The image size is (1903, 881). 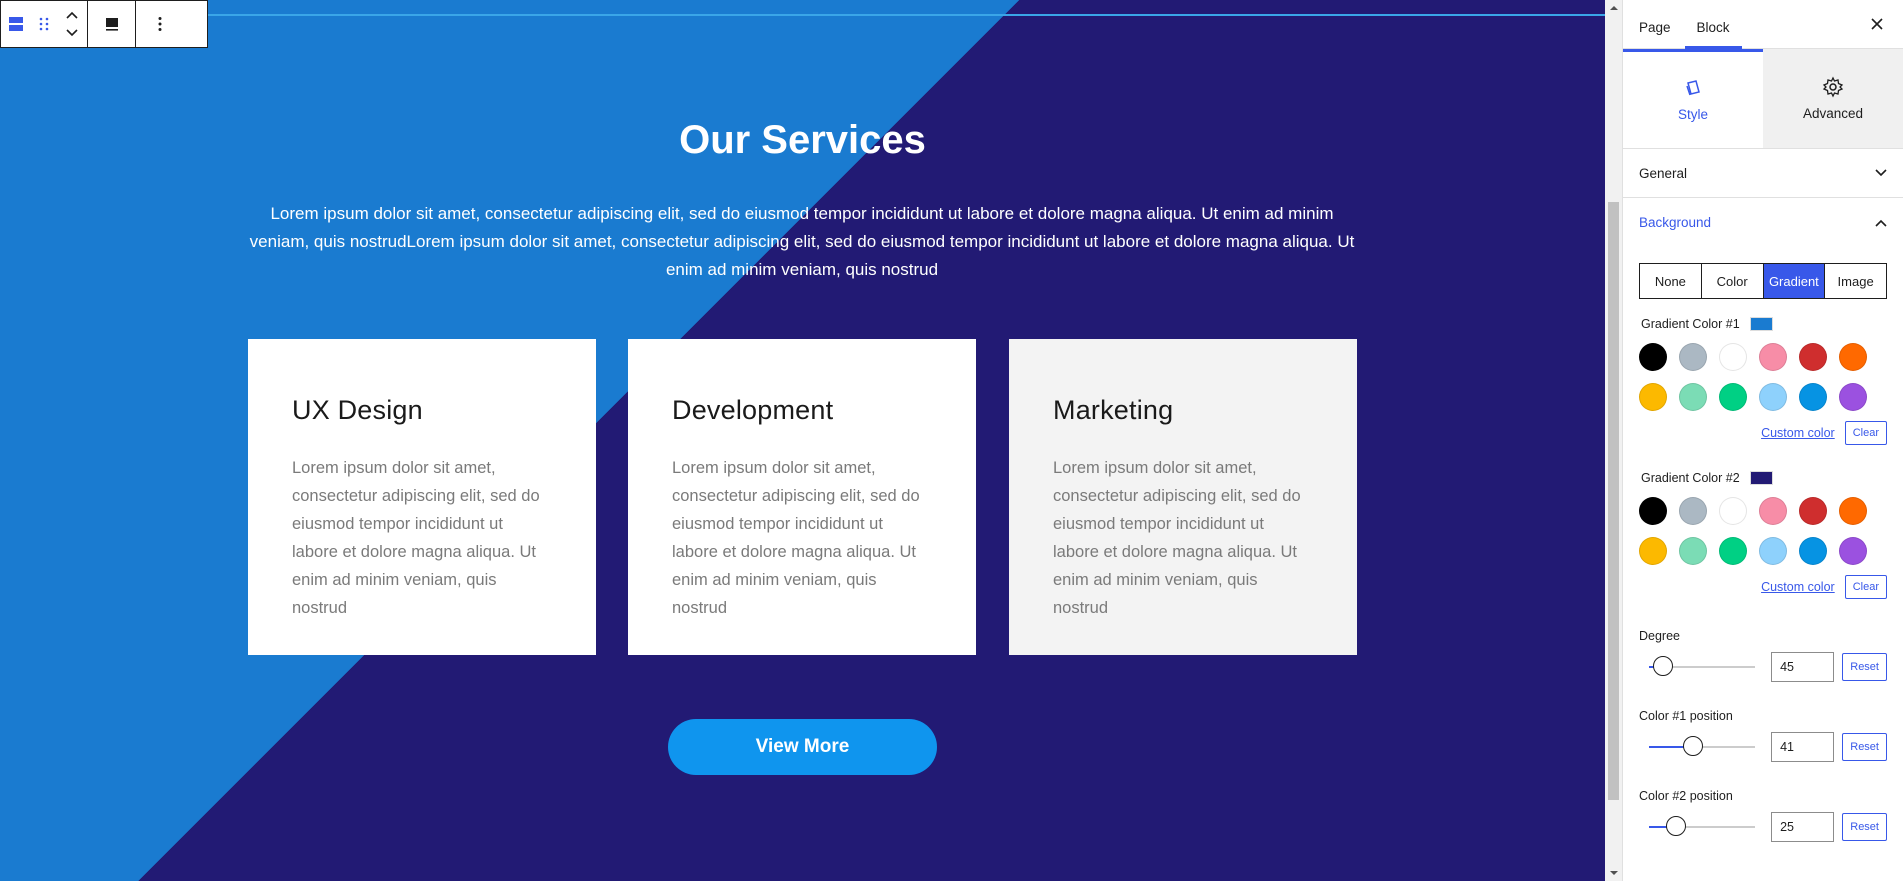 I want to click on drag-handle-icon, so click(x=44, y=24).